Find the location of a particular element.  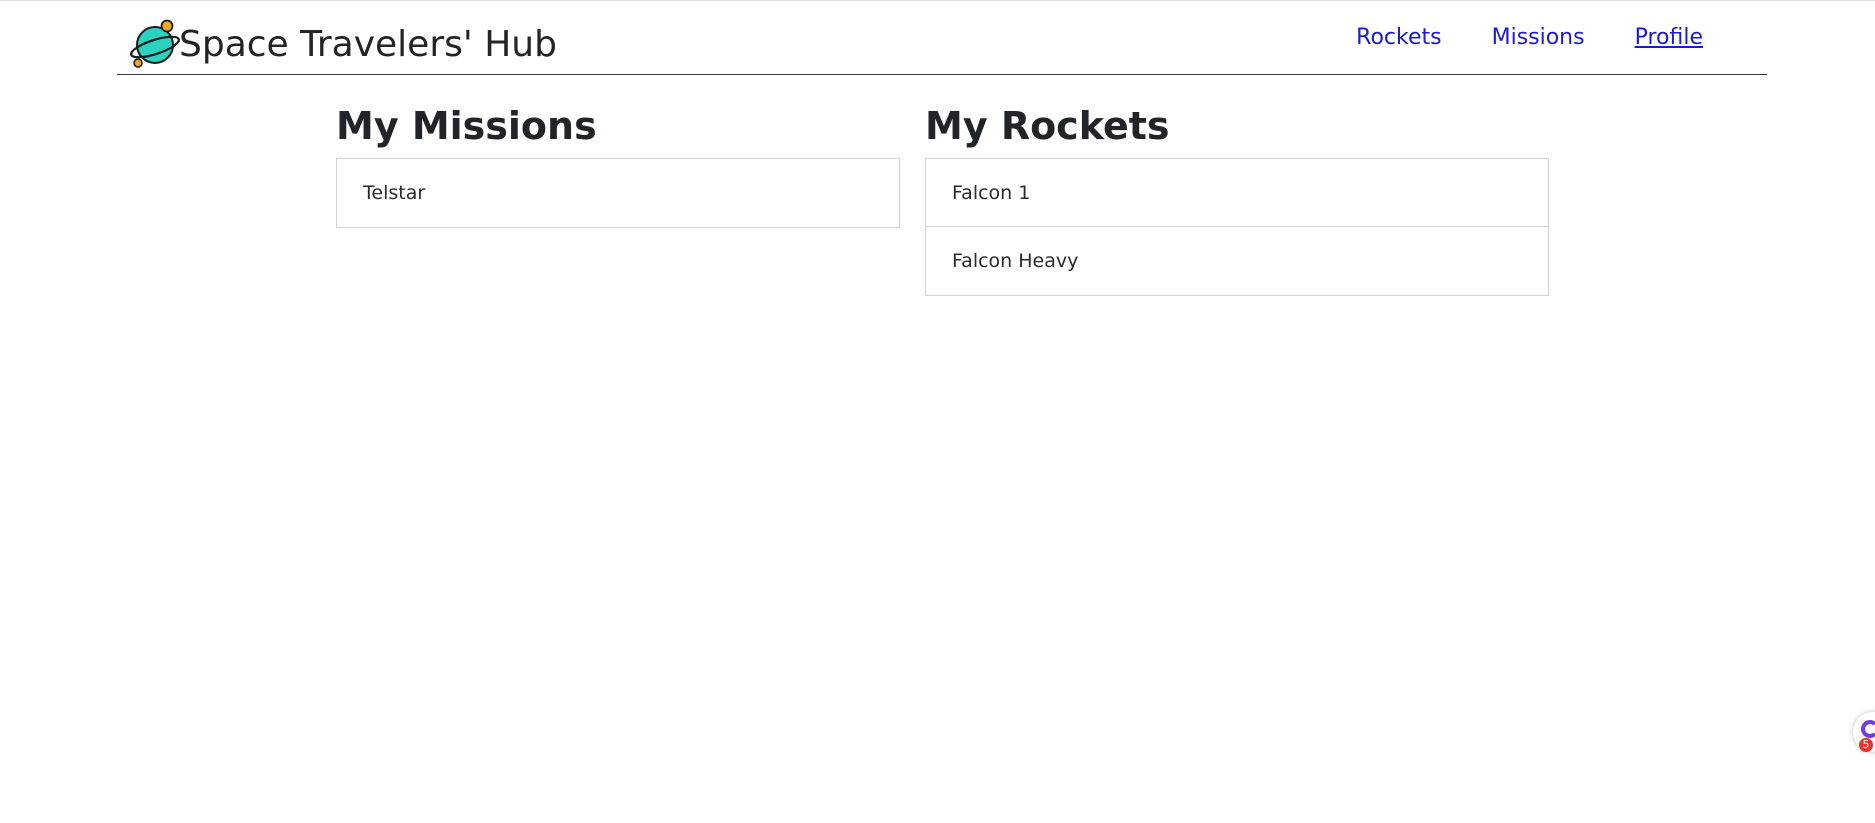

notification-badge: 5 is located at coordinates (1866, 745).